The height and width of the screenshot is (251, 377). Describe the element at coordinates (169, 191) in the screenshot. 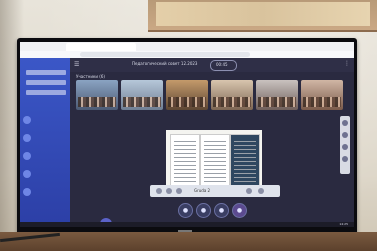

I see `draw-icon` at that location.